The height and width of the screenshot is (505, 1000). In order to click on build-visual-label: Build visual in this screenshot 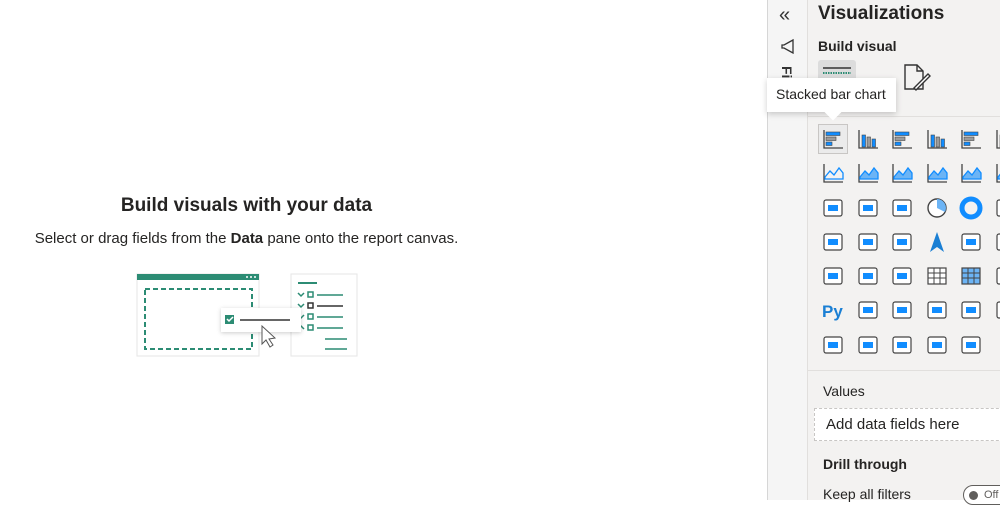, I will do `click(857, 46)`.